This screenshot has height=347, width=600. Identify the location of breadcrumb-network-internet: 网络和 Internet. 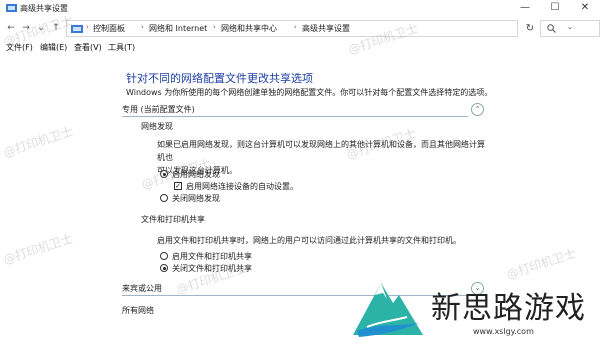
(178, 28).